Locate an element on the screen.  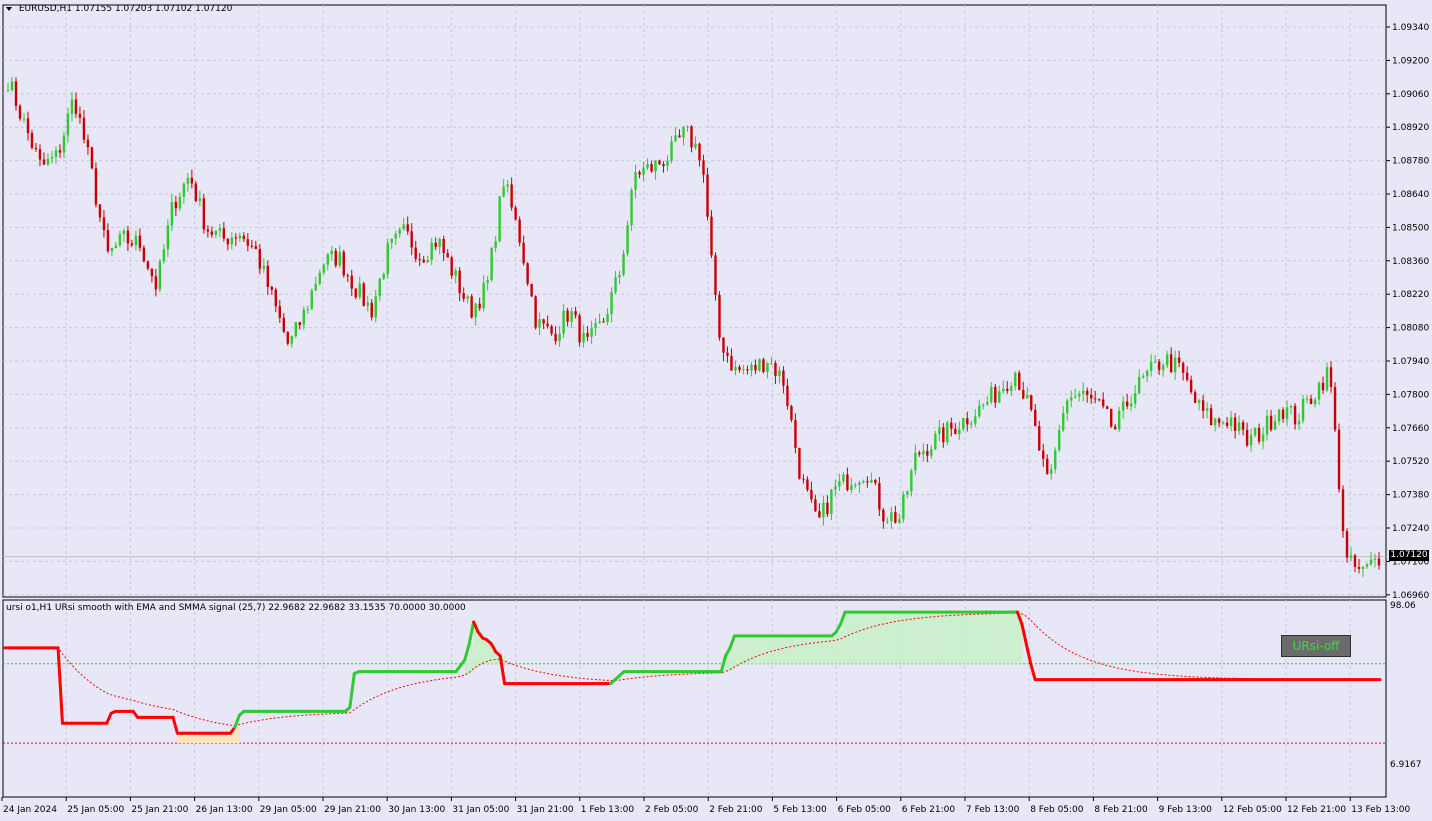
time-axis-label: 8 Feb 21:00 is located at coordinates (1121, 810).